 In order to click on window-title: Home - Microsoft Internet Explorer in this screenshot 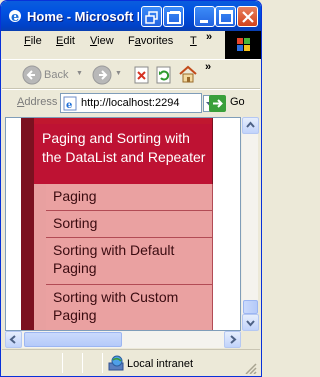, I will do `click(83, 16)`.